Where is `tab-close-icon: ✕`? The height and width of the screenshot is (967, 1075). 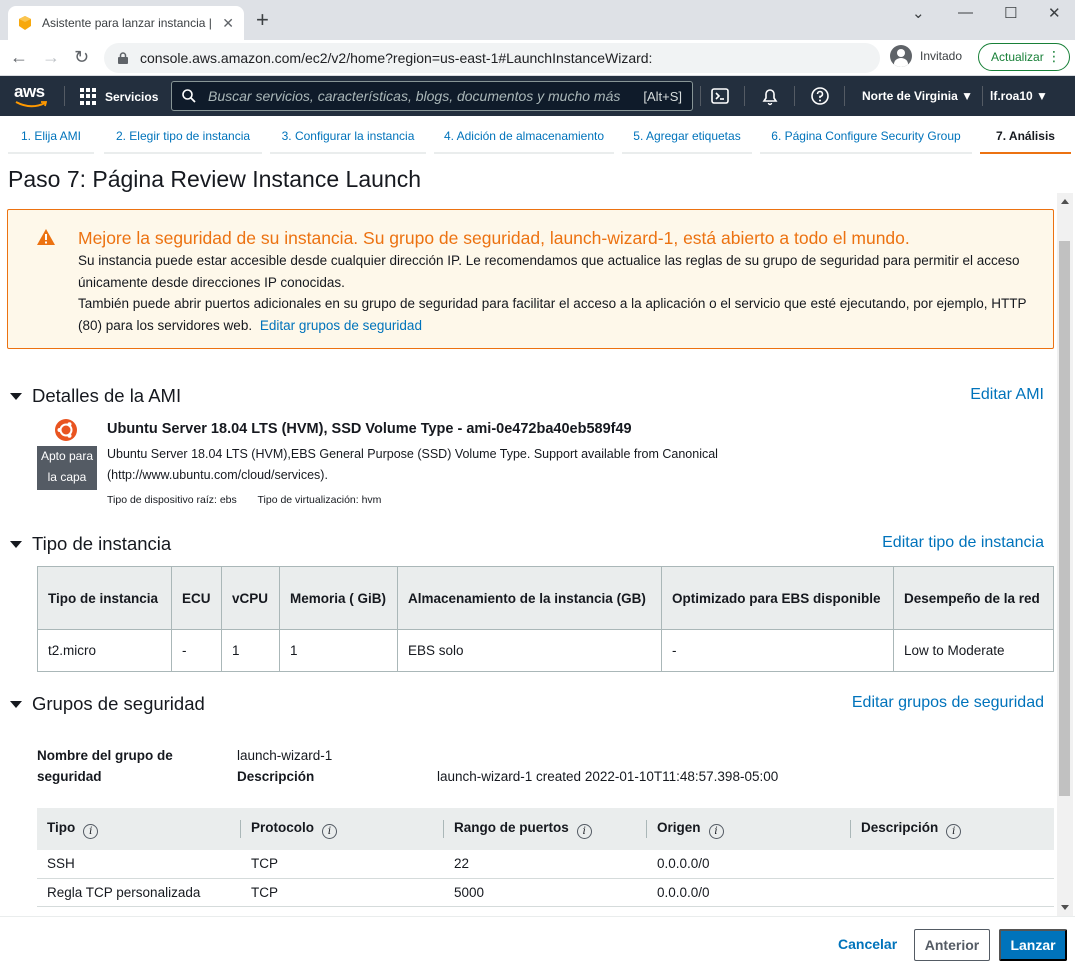
tab-close-icon: ✕ is located at coordinates (228, 23).